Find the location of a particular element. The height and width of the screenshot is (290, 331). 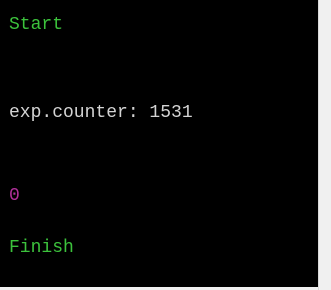

console-line-counter: exp.counter: 1531 is located at coordinates (101, 113).